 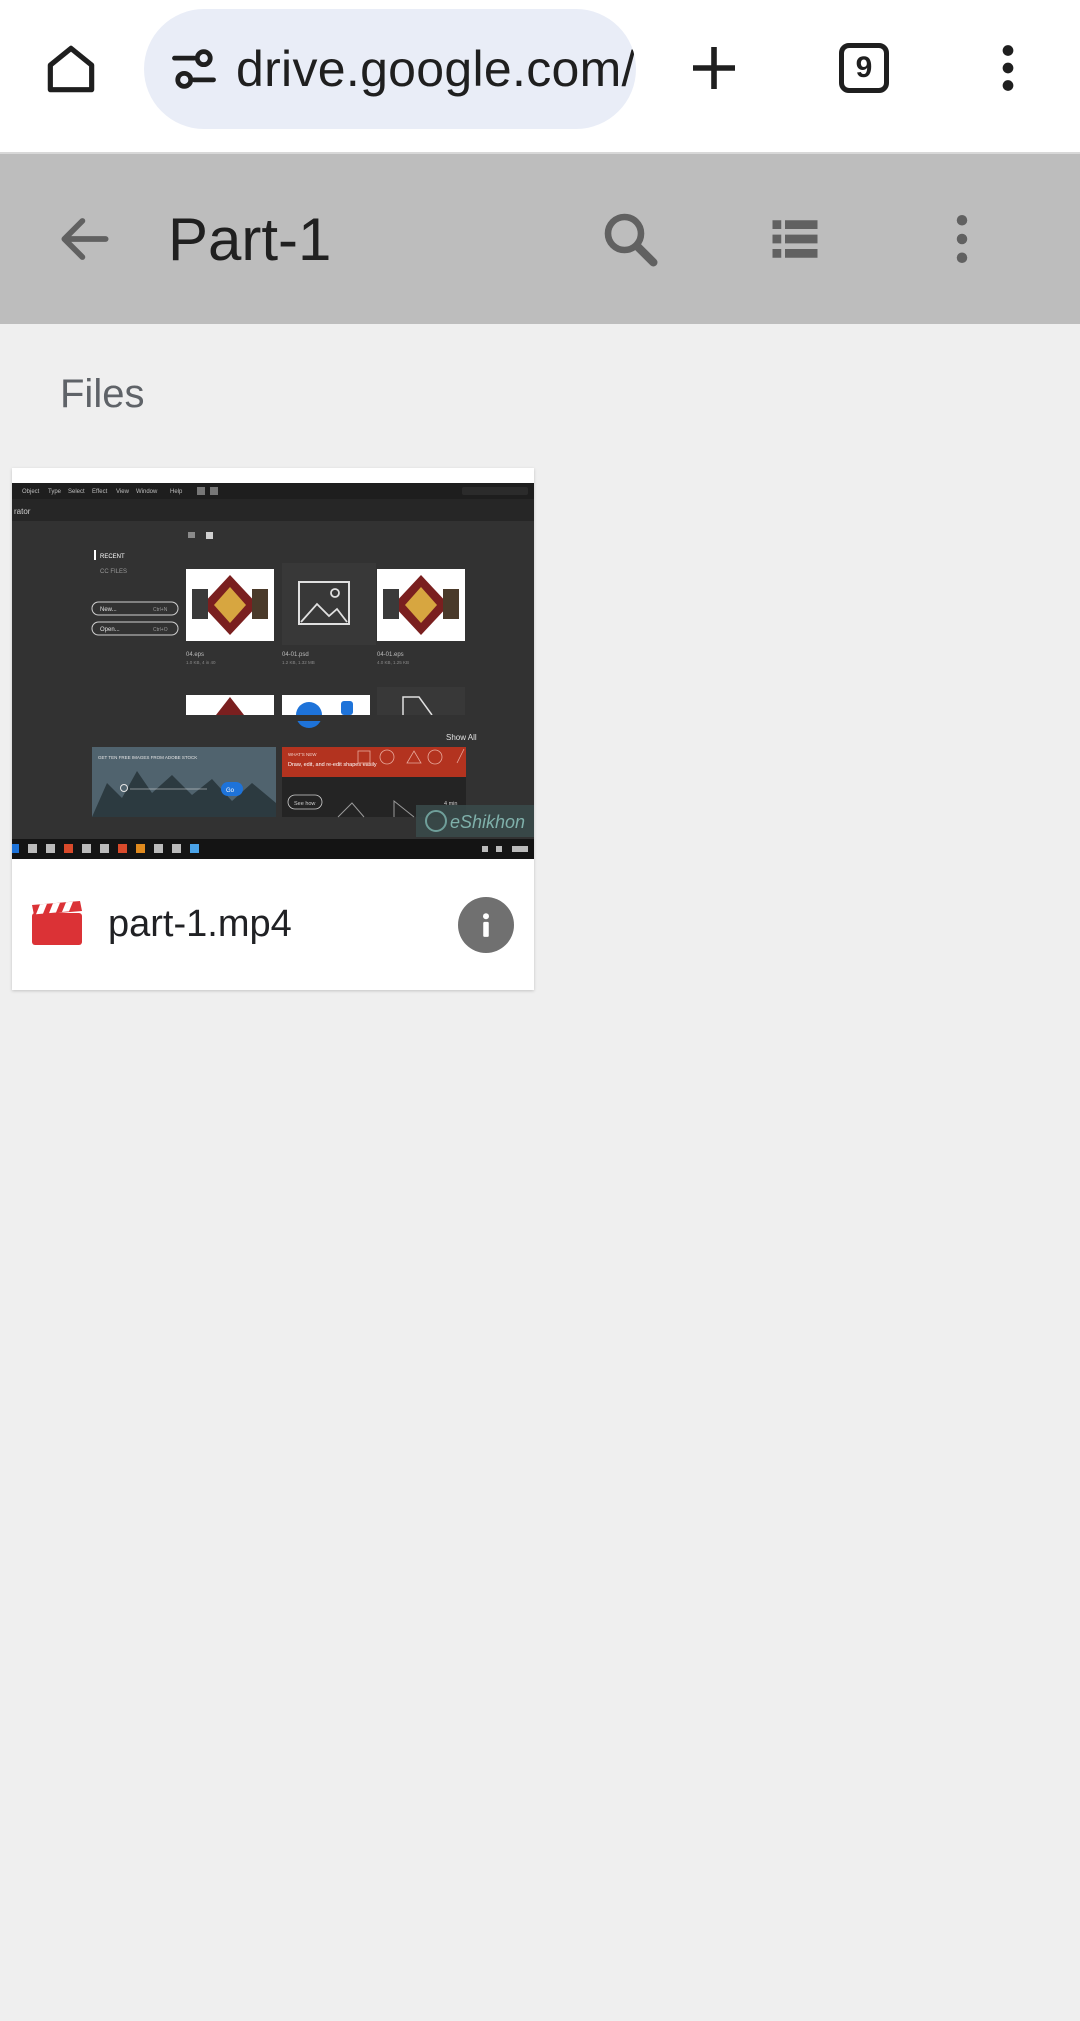 I want to click on tab-count: 9, so click(x=864, y=67).